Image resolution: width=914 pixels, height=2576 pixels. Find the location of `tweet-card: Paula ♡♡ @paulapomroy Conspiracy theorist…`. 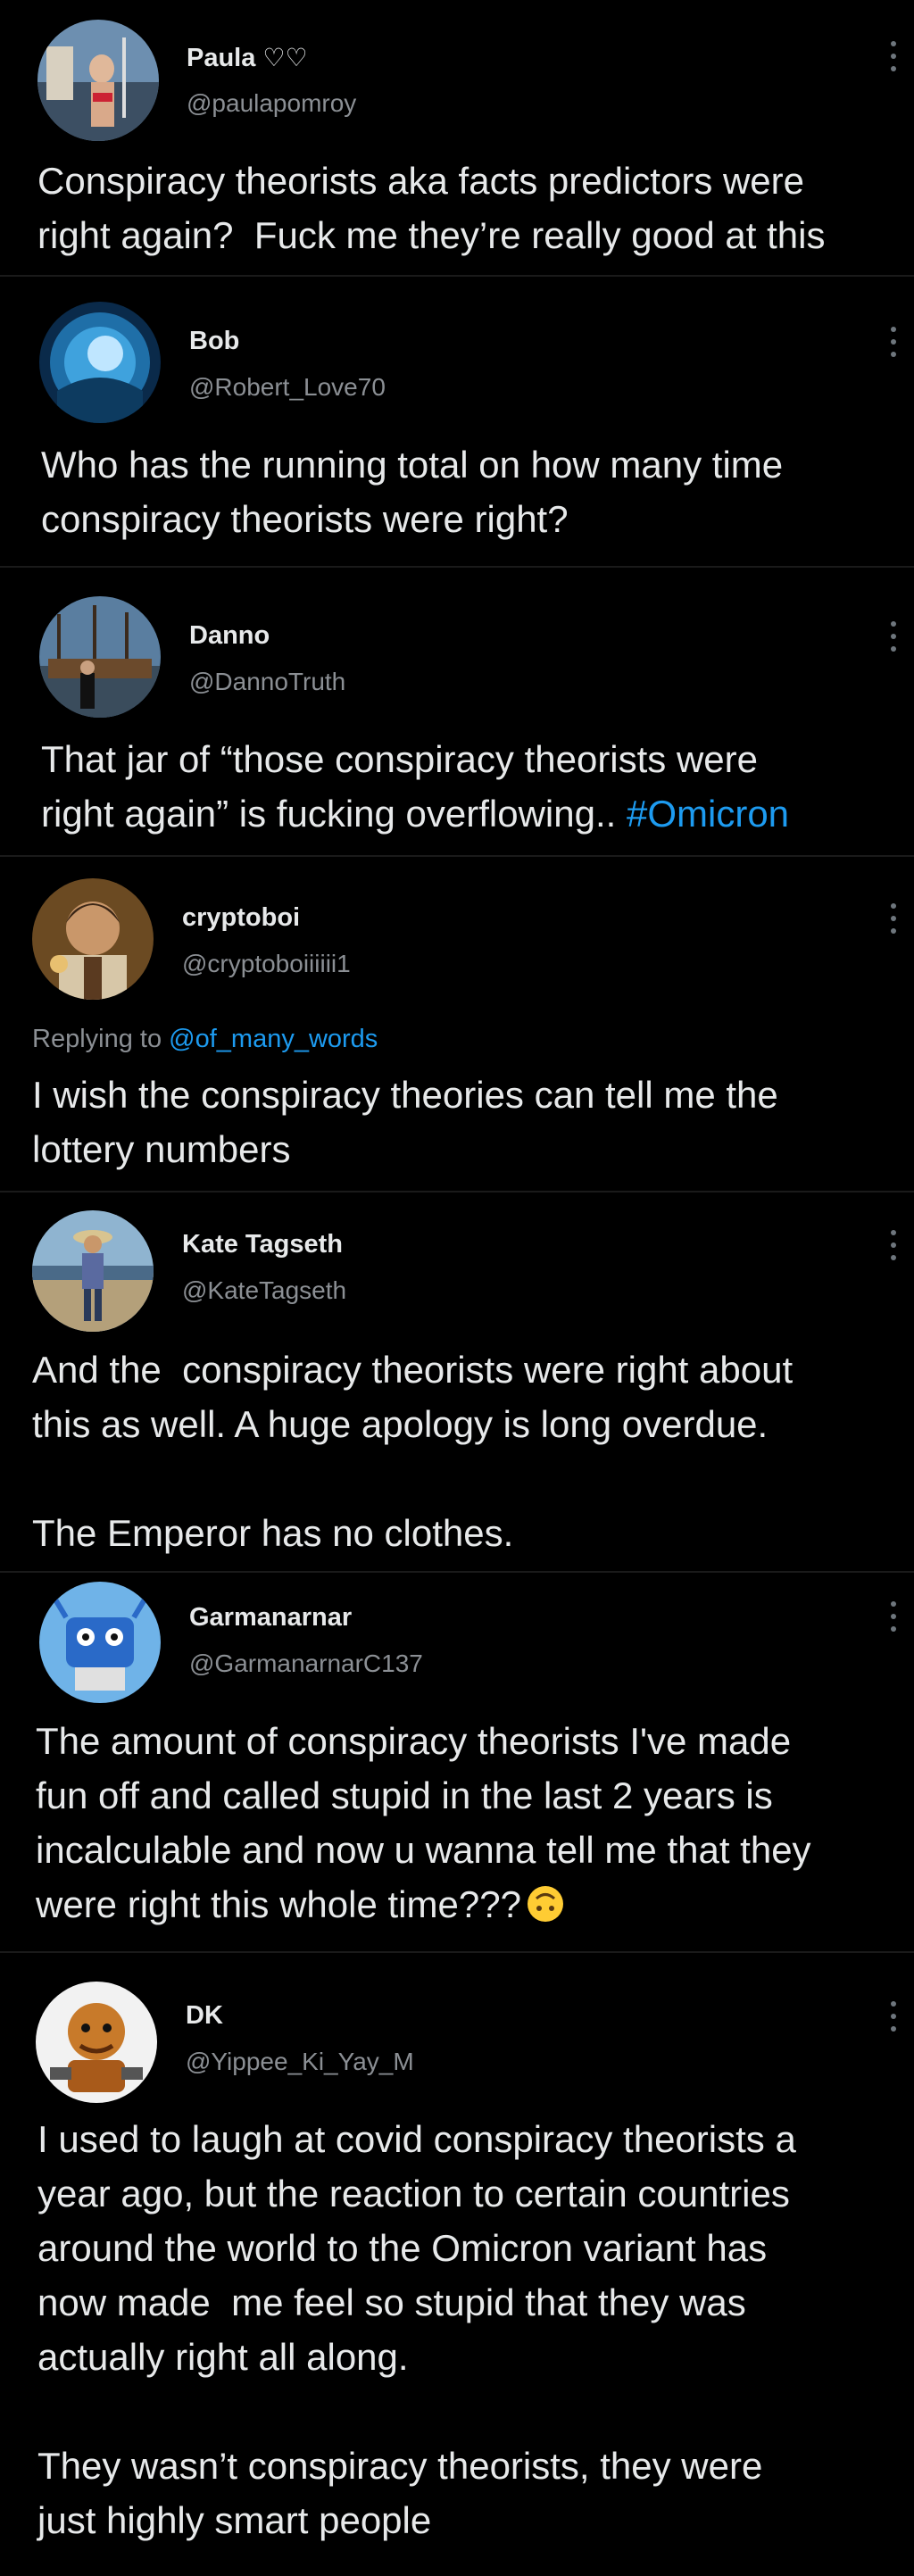

tweet-card: Paula ♡♡ @paulapomroy Conspiracy theorist… is located at coordinates (457, 136).